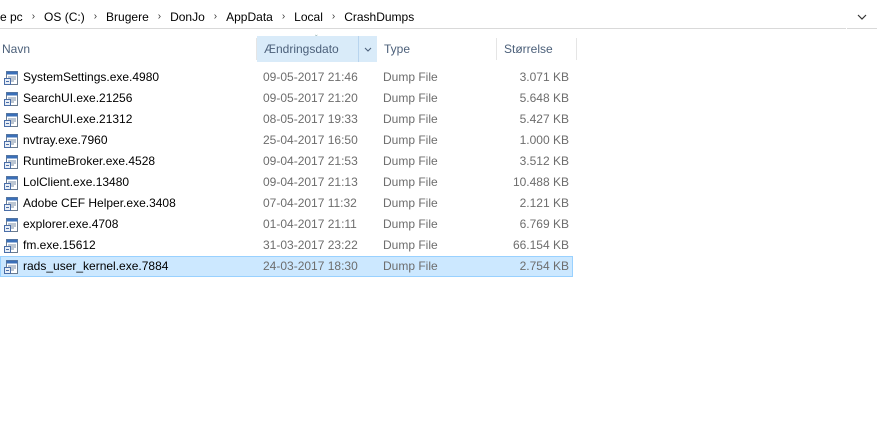 This screenshot has height=432, width=877. I want to click on file-size: 1.000 KB, so click(544, 140).